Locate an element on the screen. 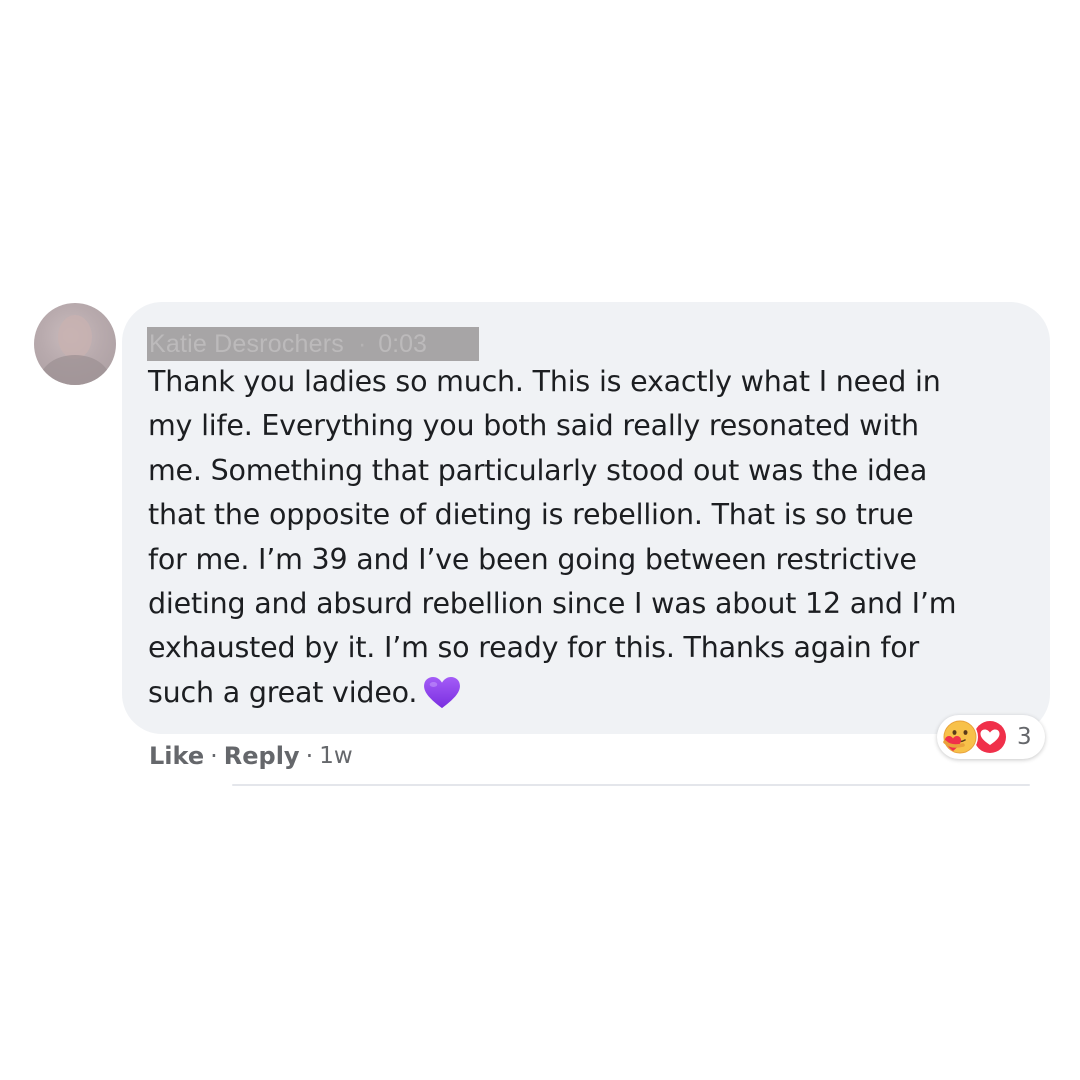 The image size is (1080, 1080). reaction-count: 3 is located at coordinates (1024, 737).